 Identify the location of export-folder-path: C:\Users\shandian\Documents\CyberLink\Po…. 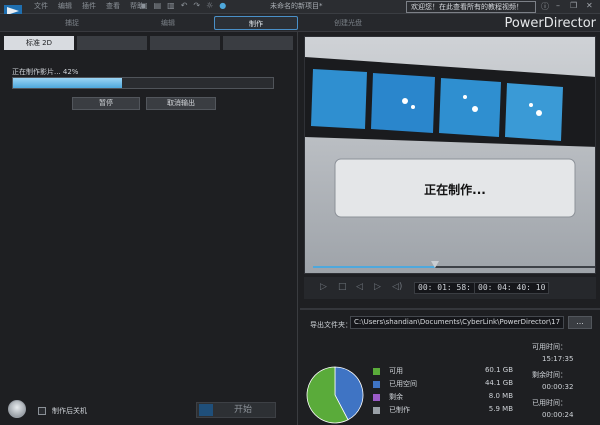
(457, 322).